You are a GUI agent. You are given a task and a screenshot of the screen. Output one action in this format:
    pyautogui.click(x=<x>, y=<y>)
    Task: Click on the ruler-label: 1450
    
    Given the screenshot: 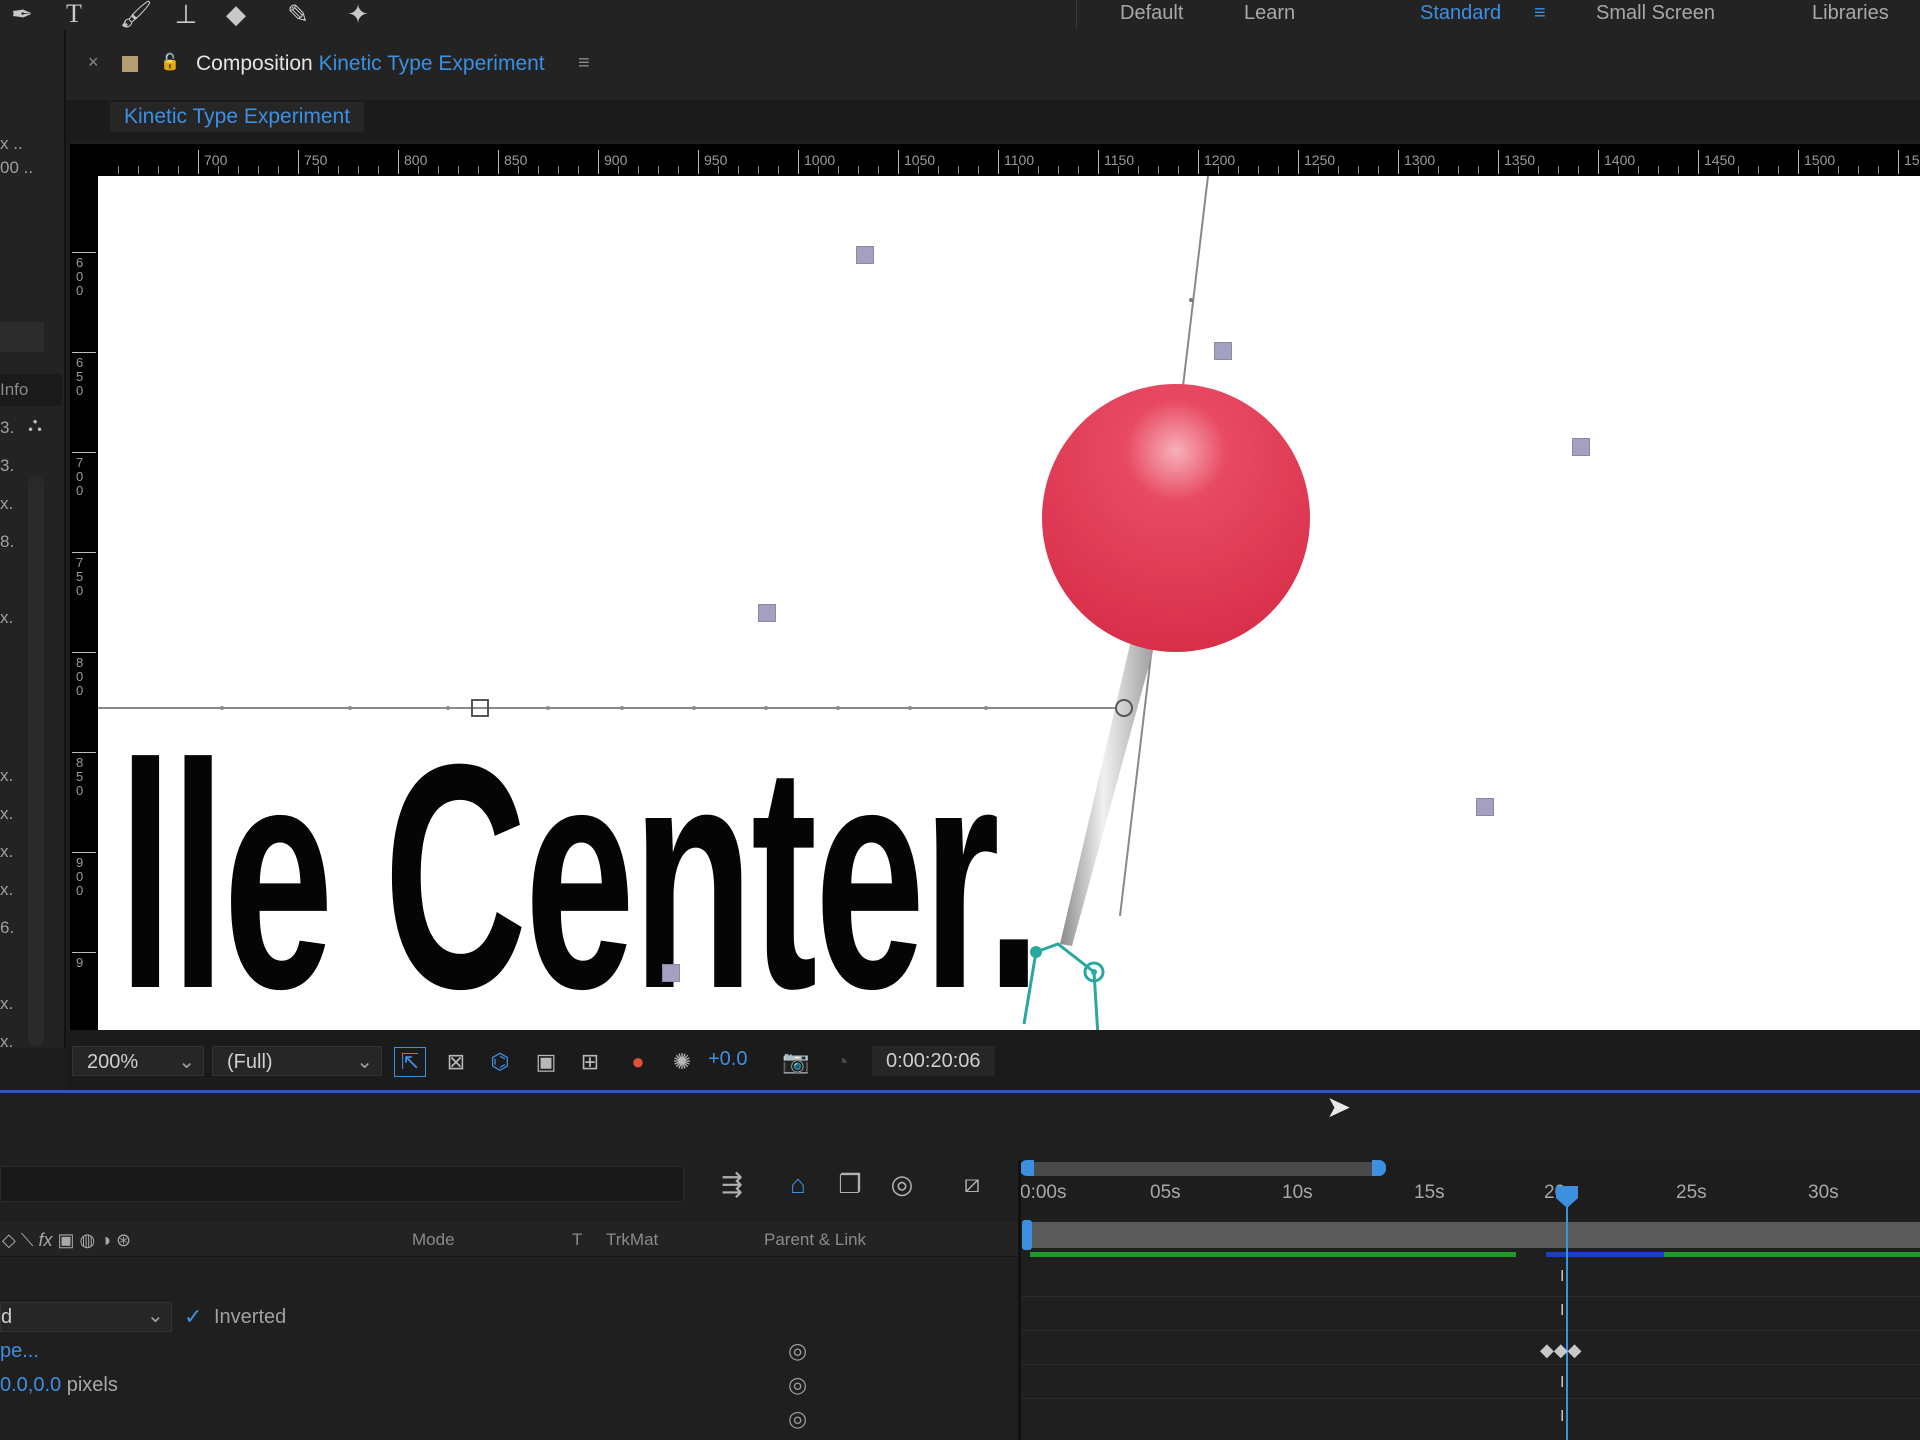 What is the action you would take?
    pyautogui.click(x=1720, y=160)
    